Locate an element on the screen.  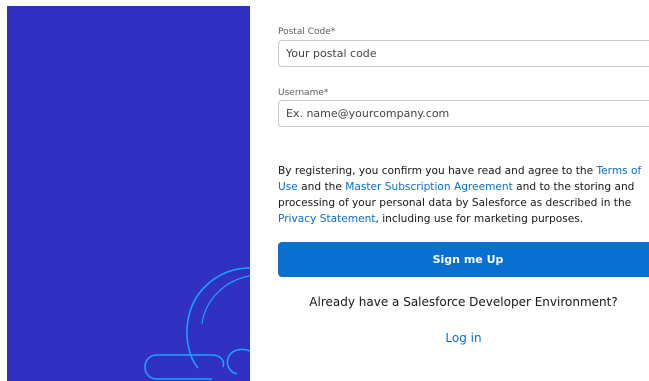
illustration-hand-curve is located at coordinates (238, 361).